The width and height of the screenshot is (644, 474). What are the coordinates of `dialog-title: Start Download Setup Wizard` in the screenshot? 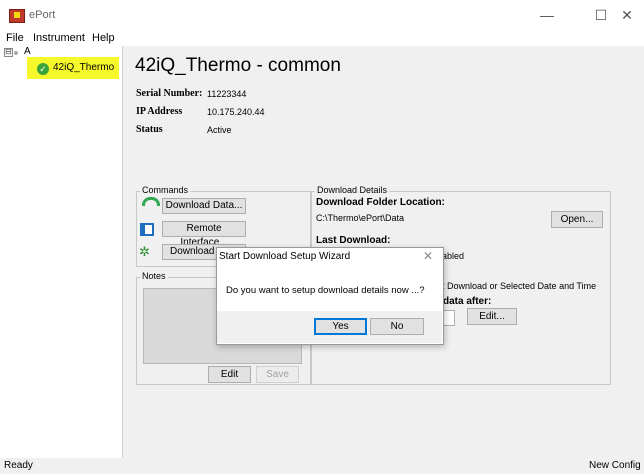 It's located at (285, 256).